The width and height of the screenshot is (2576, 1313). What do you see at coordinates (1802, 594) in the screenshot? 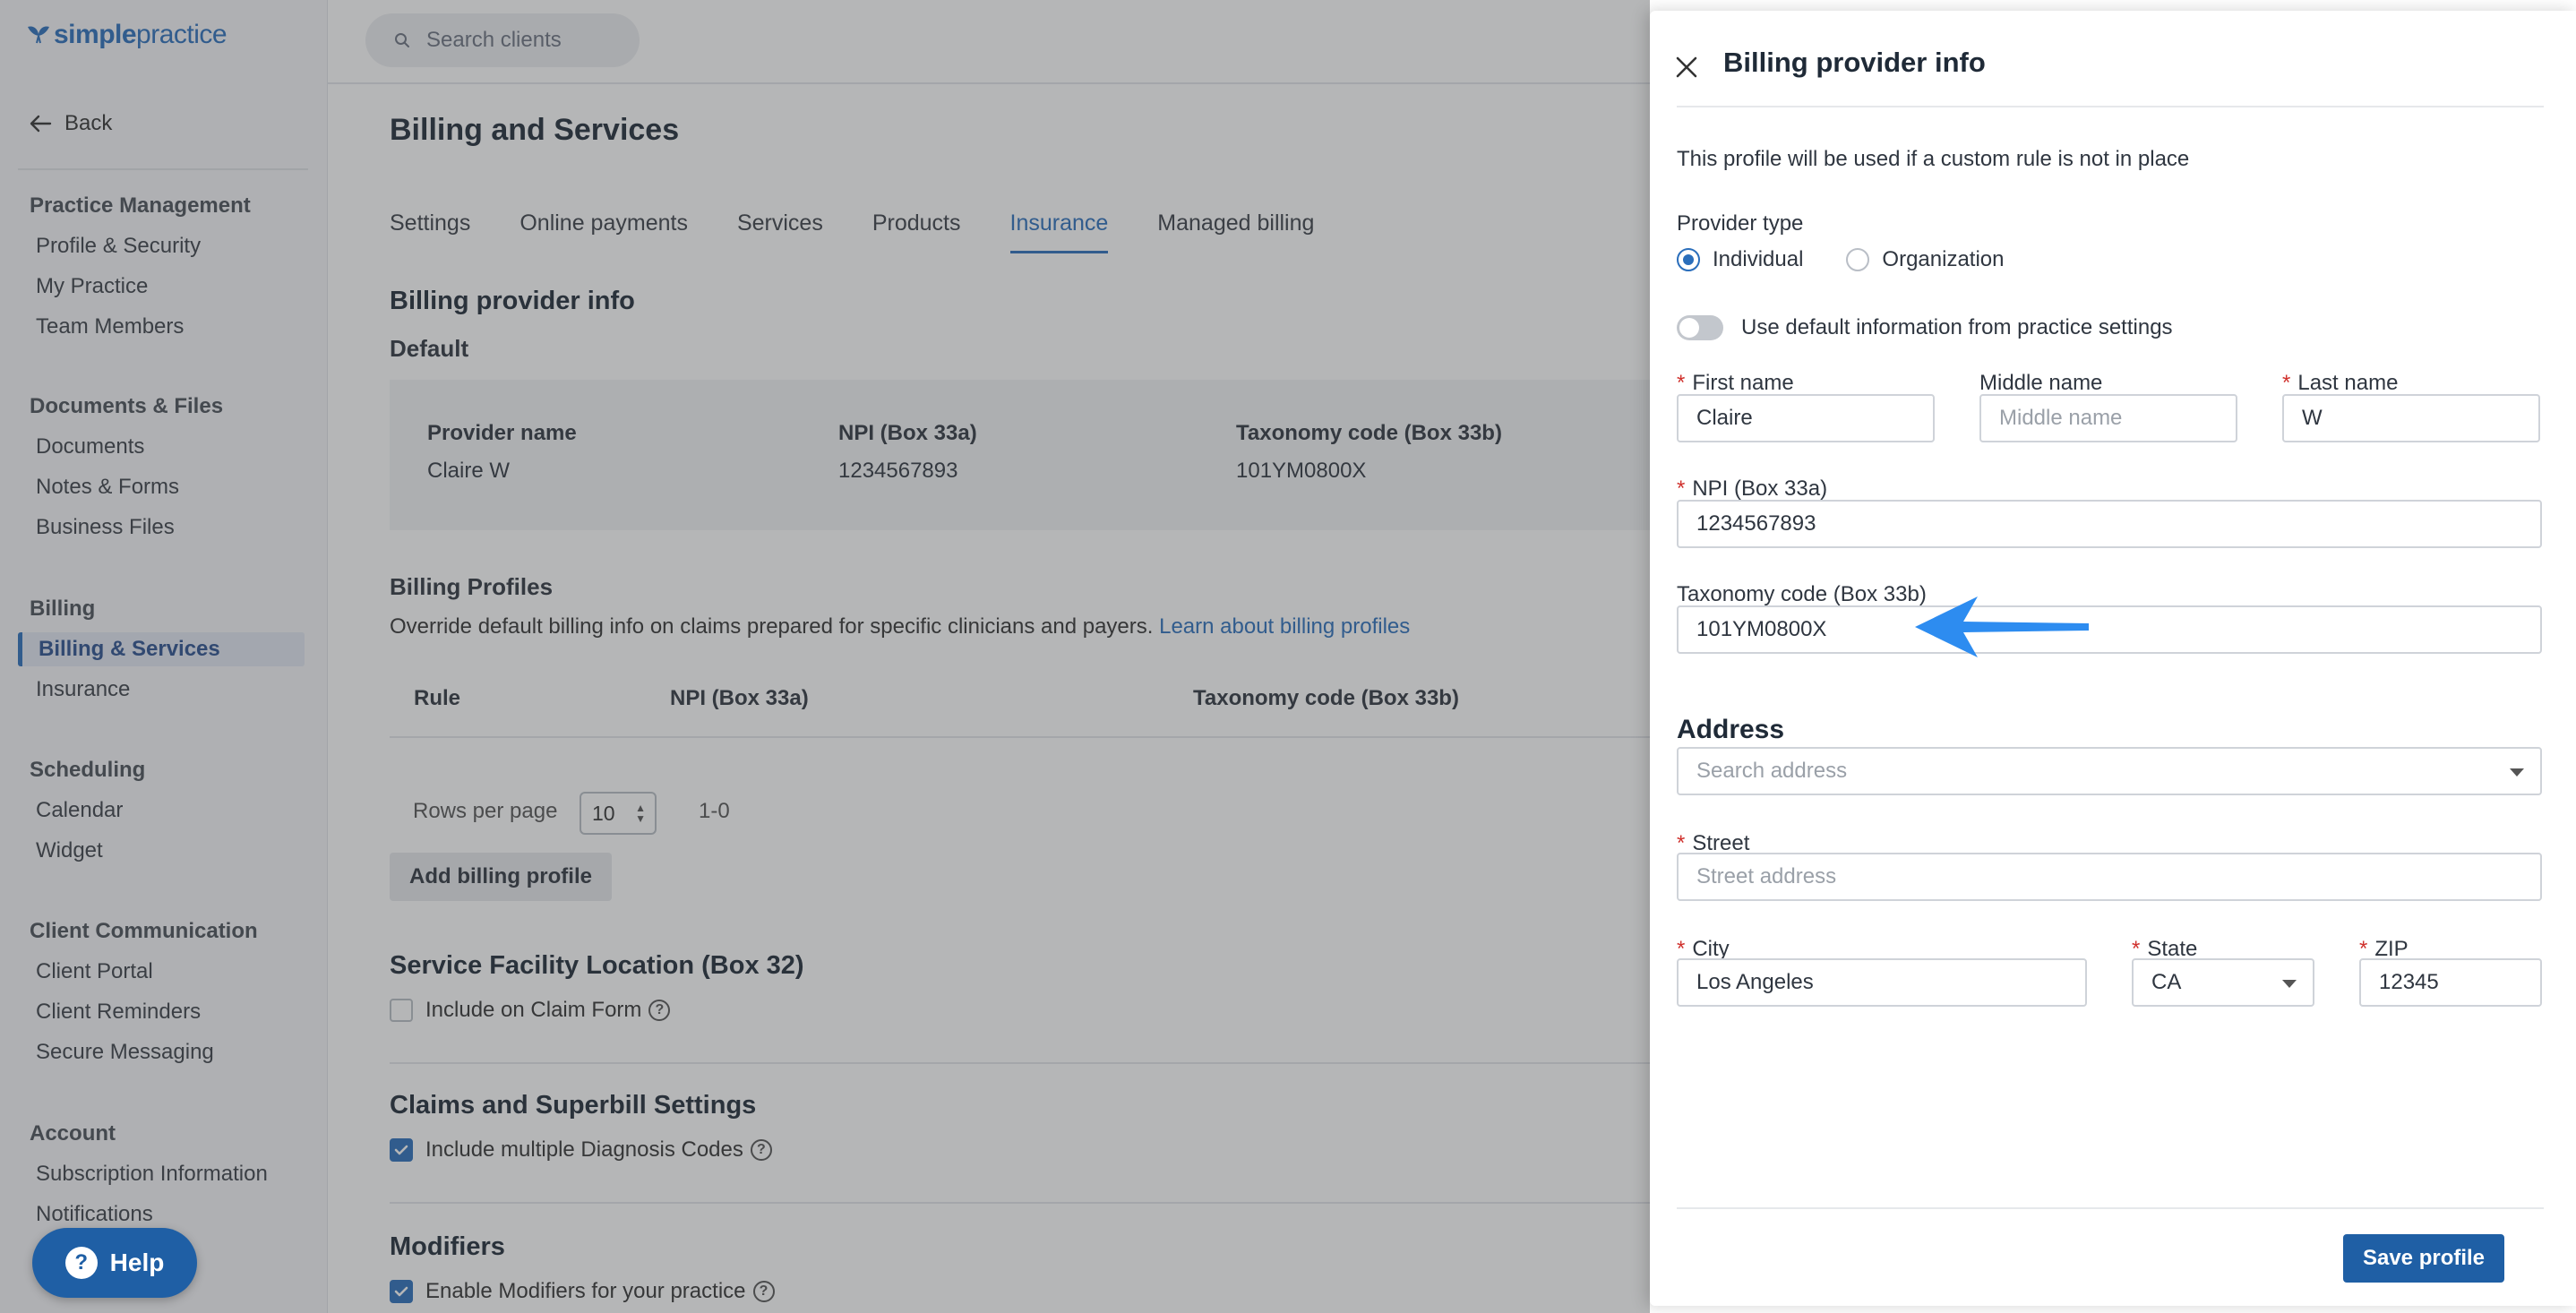
I see `taxonomy-code-label: Taxonomy code (Box 33b)` at bounding box center [1802, 594].